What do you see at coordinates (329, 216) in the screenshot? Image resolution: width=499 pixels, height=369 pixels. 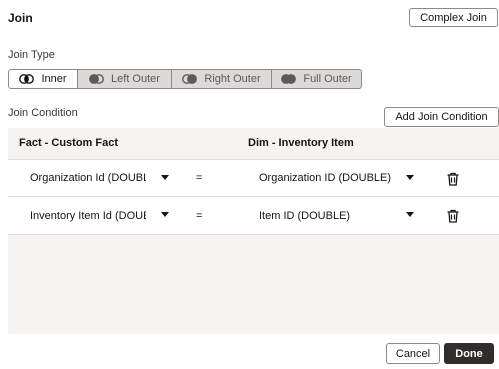 I see `right-column-select: Item ID (DOUBLE)` at bounding box center [329, 216].